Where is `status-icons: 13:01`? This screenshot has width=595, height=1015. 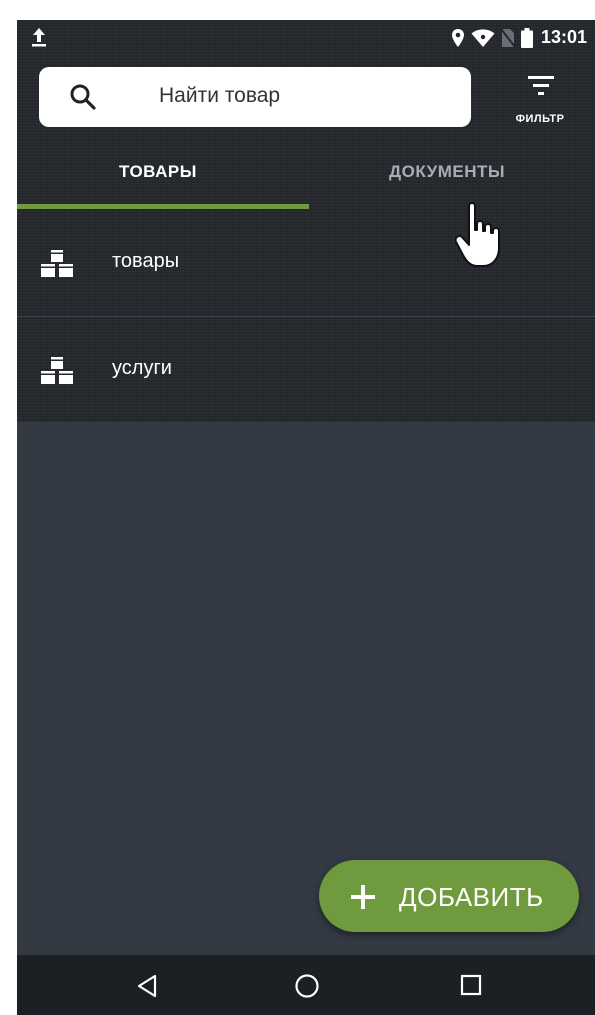
status-icons: 13:01 is located at coordinates (516, 37).